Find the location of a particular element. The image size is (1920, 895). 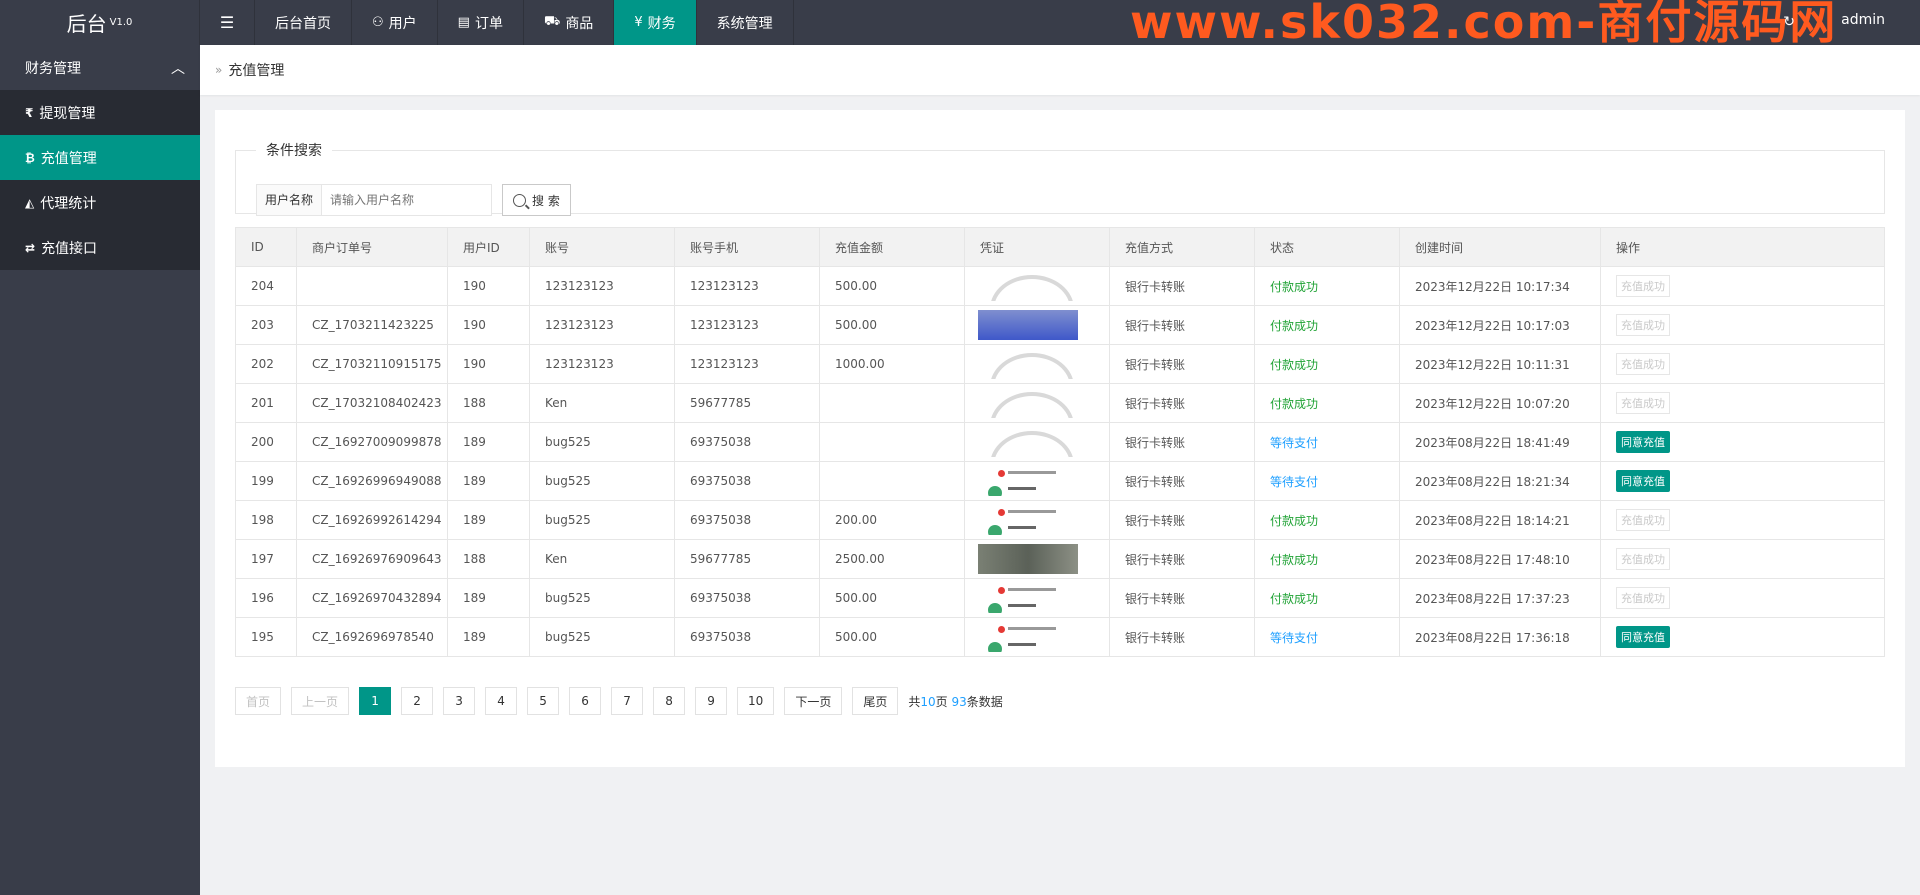

sidebar-item-recharge: ₿ 充值管理 is located at coordinates (100, 157).